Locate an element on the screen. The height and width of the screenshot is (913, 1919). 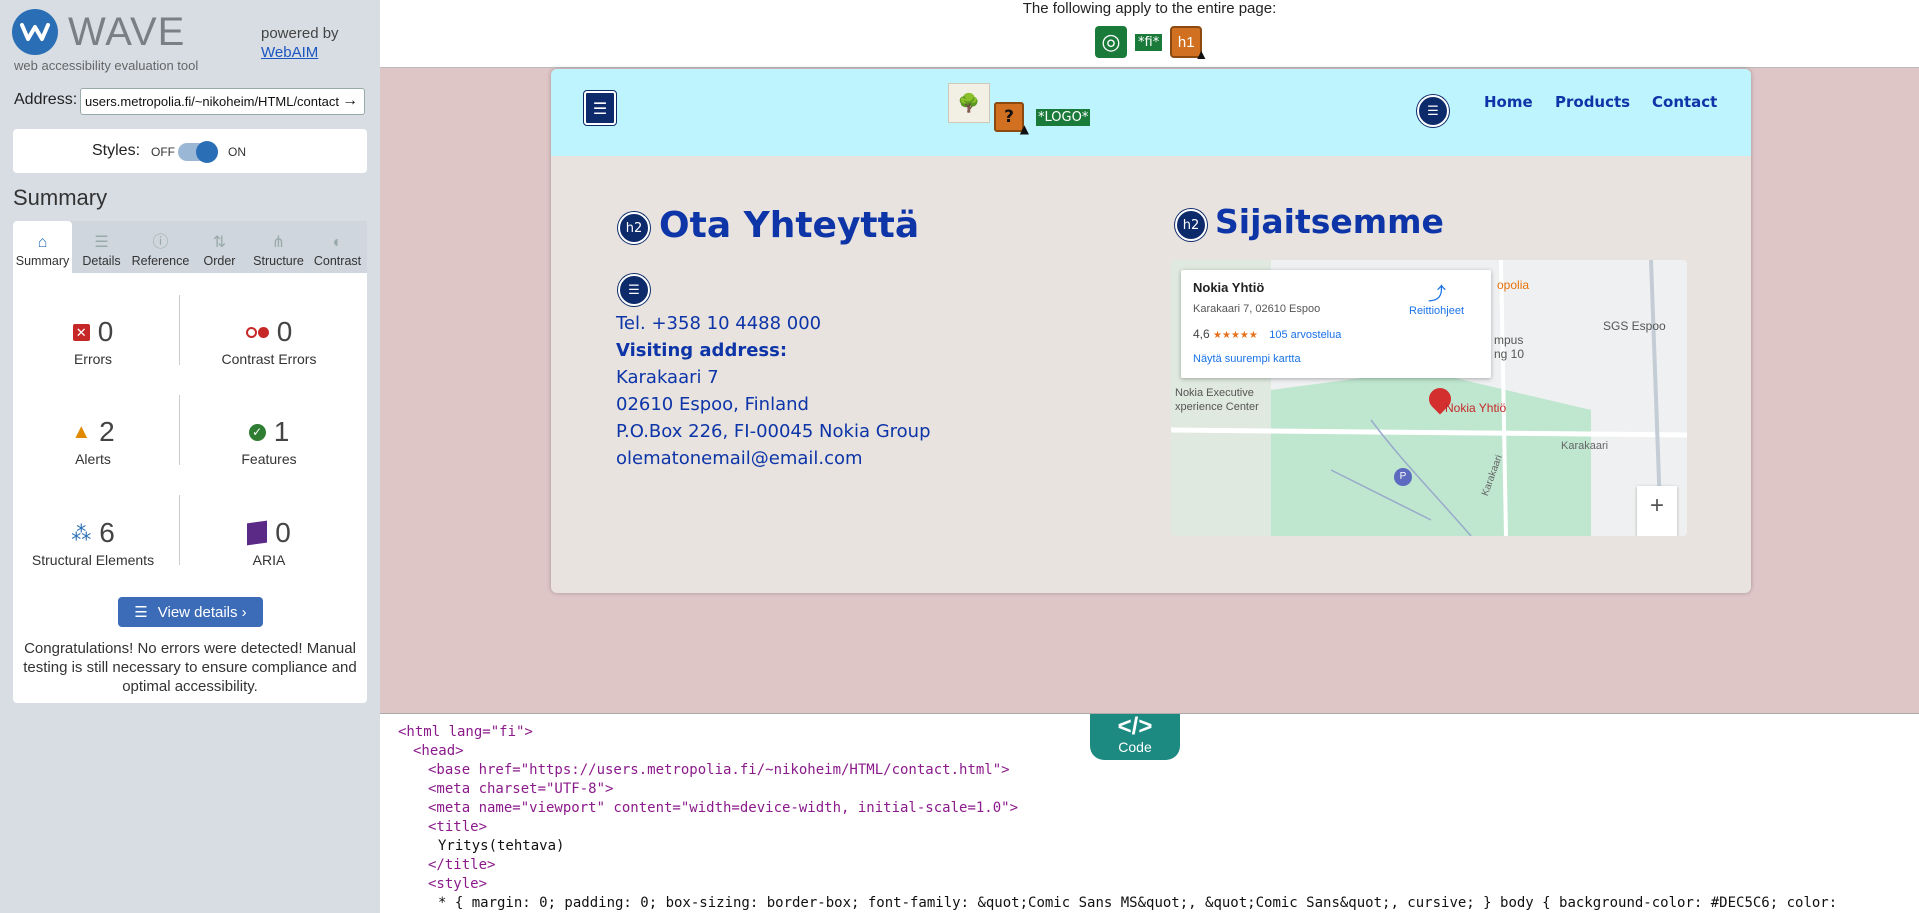
star-icon: ★★★★★ is located at coordinates (1235, 335).